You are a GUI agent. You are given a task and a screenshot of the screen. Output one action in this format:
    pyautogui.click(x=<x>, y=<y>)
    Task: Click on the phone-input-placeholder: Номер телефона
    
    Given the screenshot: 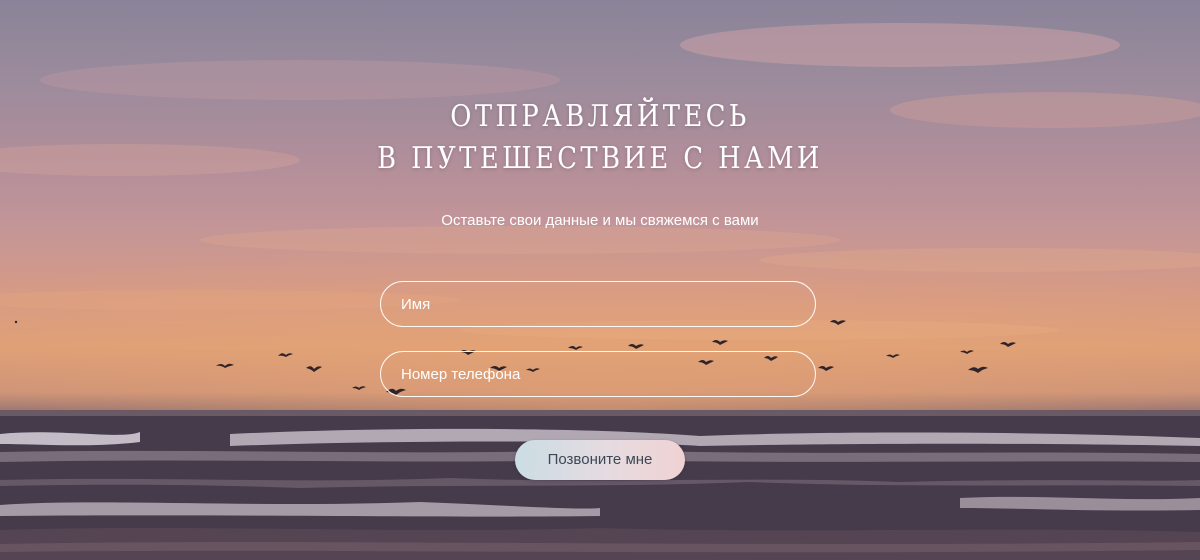 What is the action you would take?
    pyautogui.click(x=461, y=374)
    